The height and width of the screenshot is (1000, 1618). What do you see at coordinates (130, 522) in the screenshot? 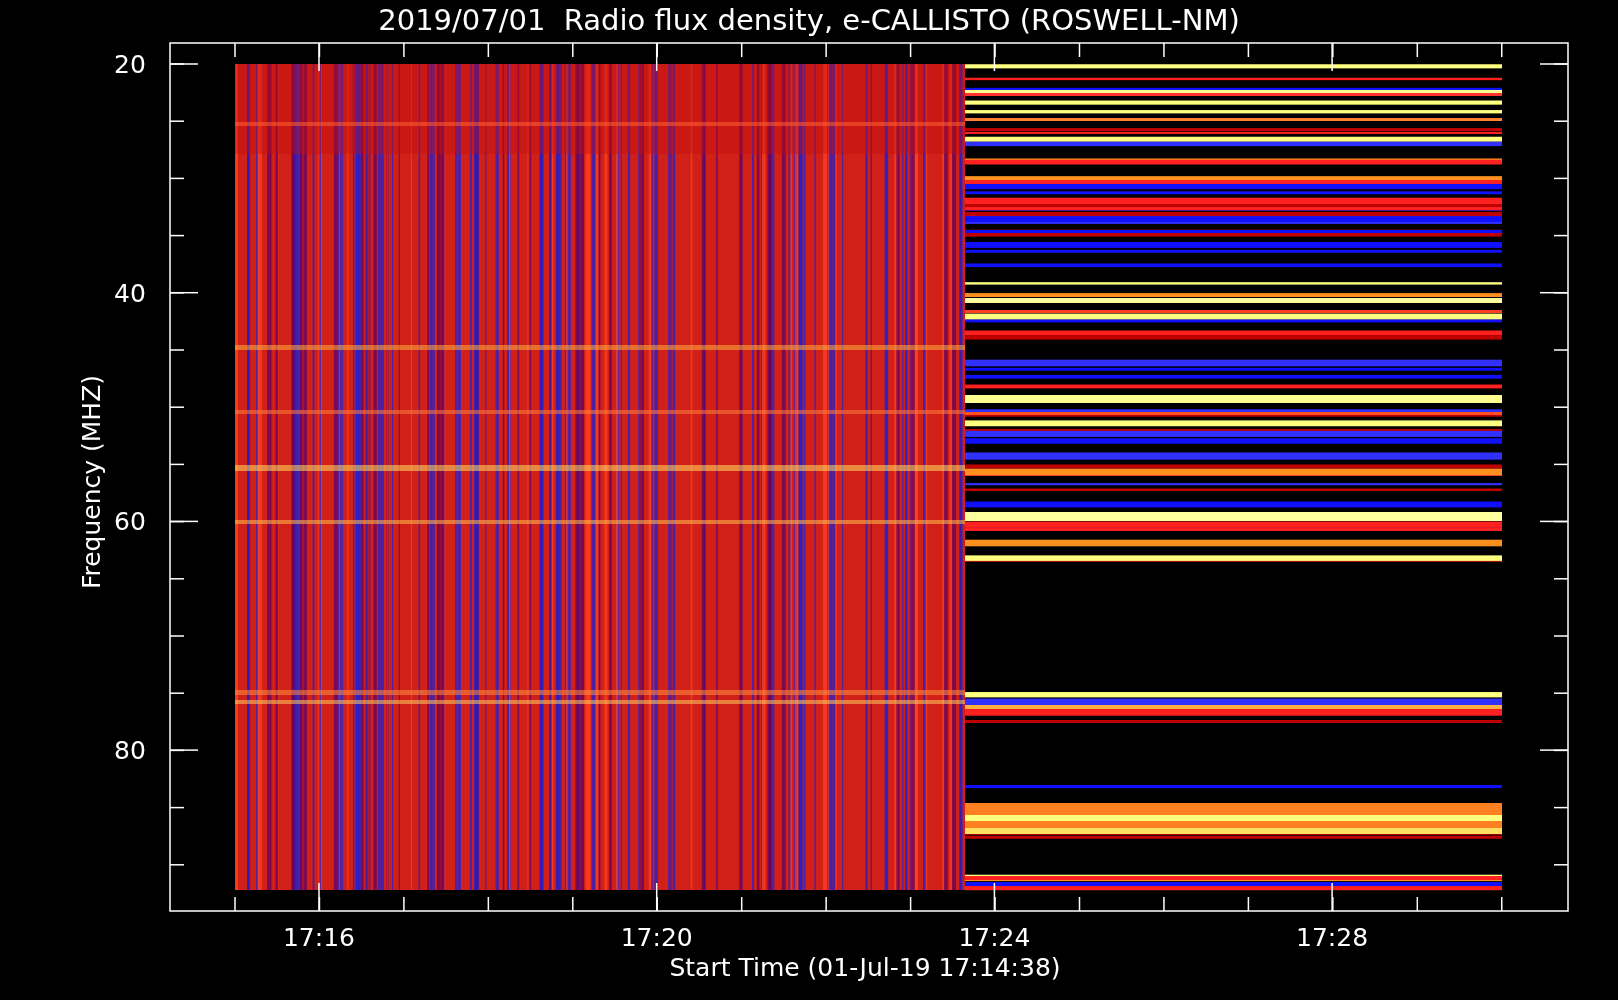
I see `y-tick-label: 60` at bounding box center [130, 522].